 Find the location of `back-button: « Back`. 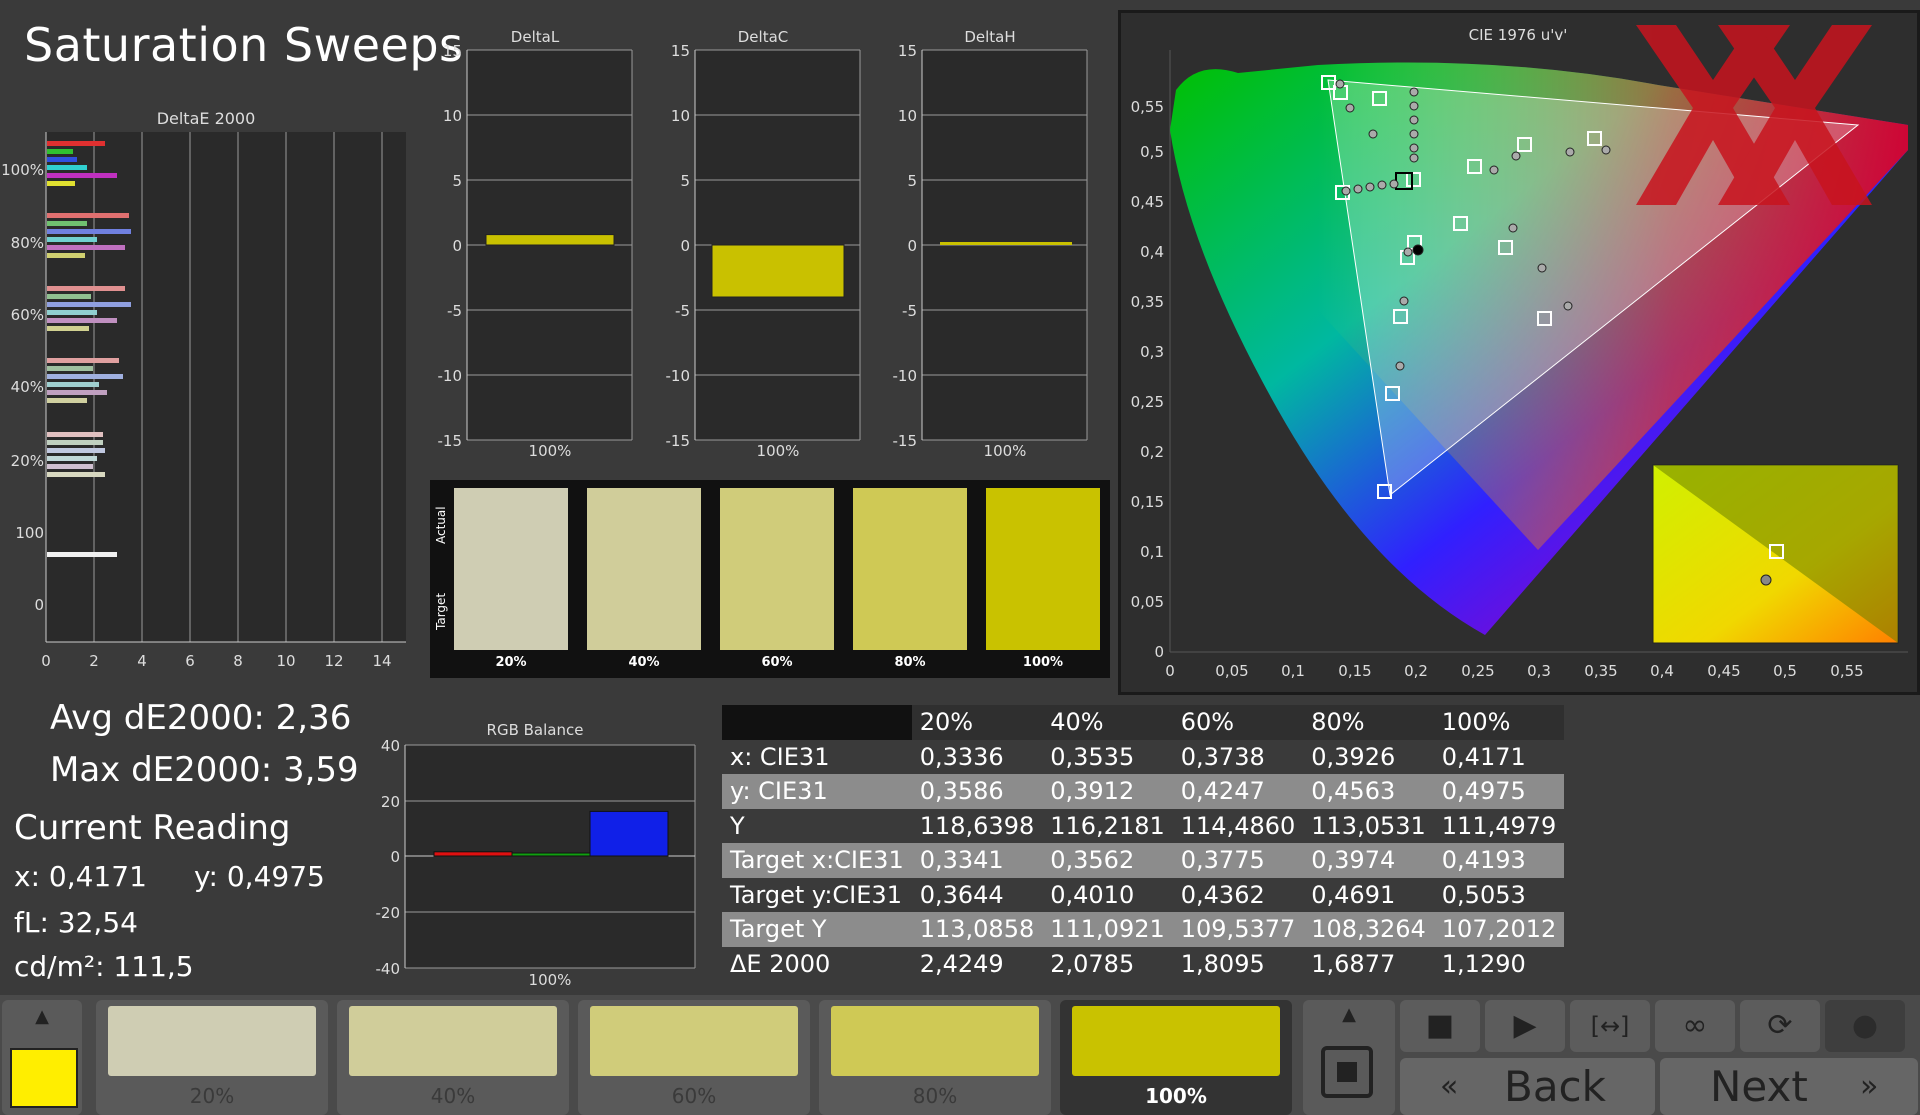

back-button: « Back is located at coordinates (1527, 1086).